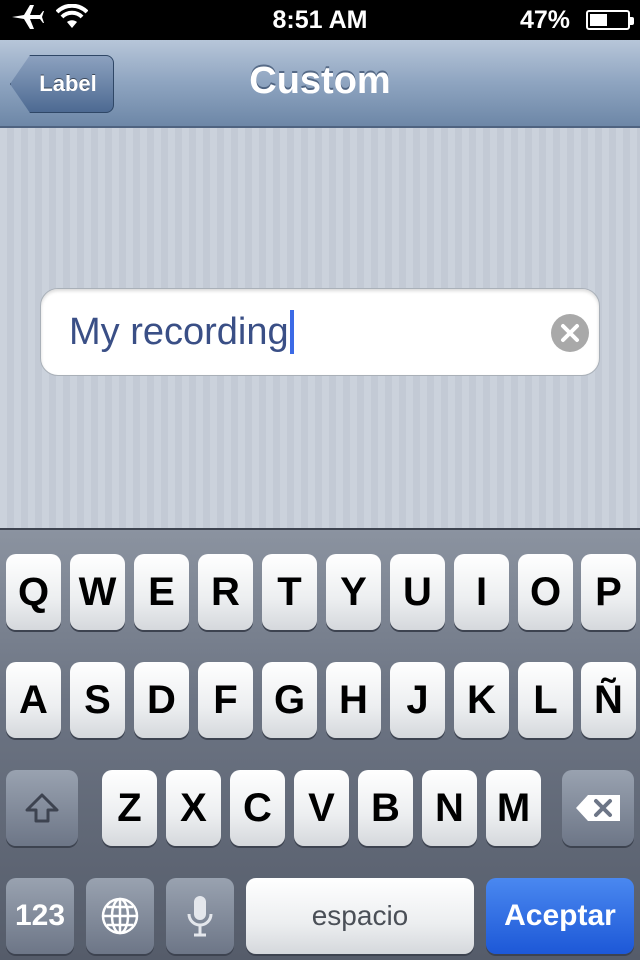 This screenshot has width=640, height=960. I want to click on airplane-icon, so click(27, 20).